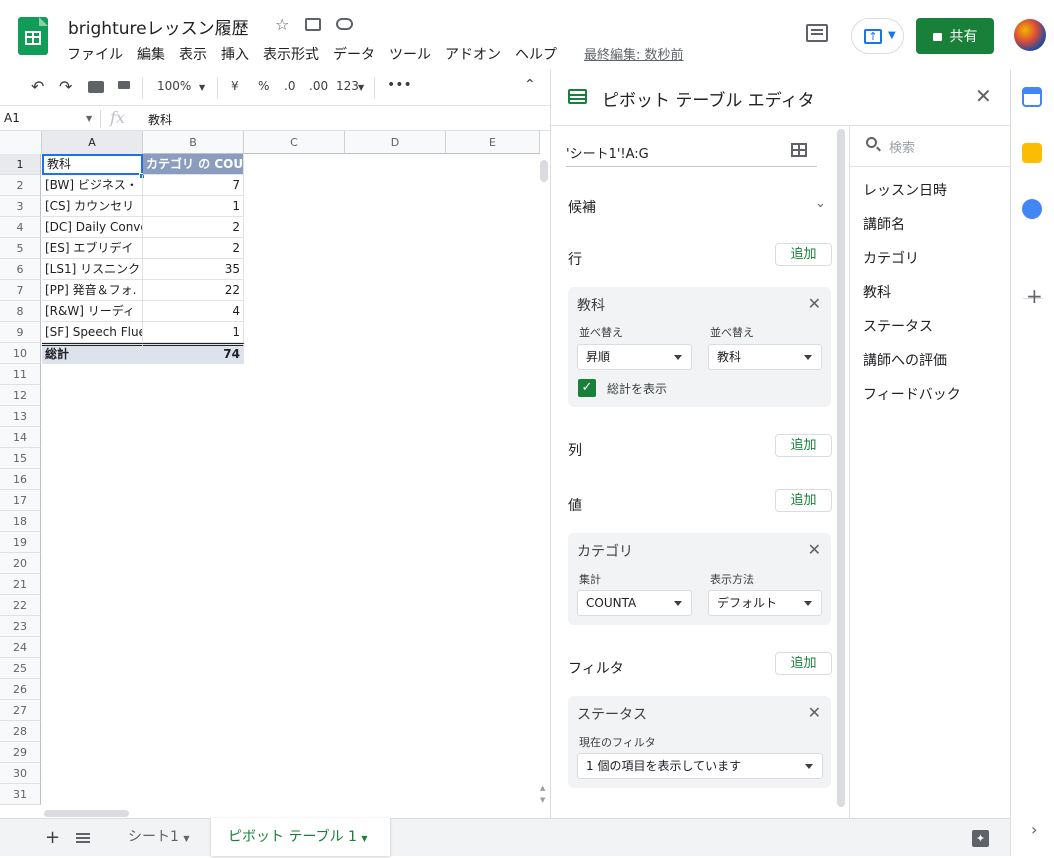 This screenshot has height=858, width=1054. Describe the element at coordinates (980, 838) in the screenshot. I see `explore-icon: ✦` at that location.